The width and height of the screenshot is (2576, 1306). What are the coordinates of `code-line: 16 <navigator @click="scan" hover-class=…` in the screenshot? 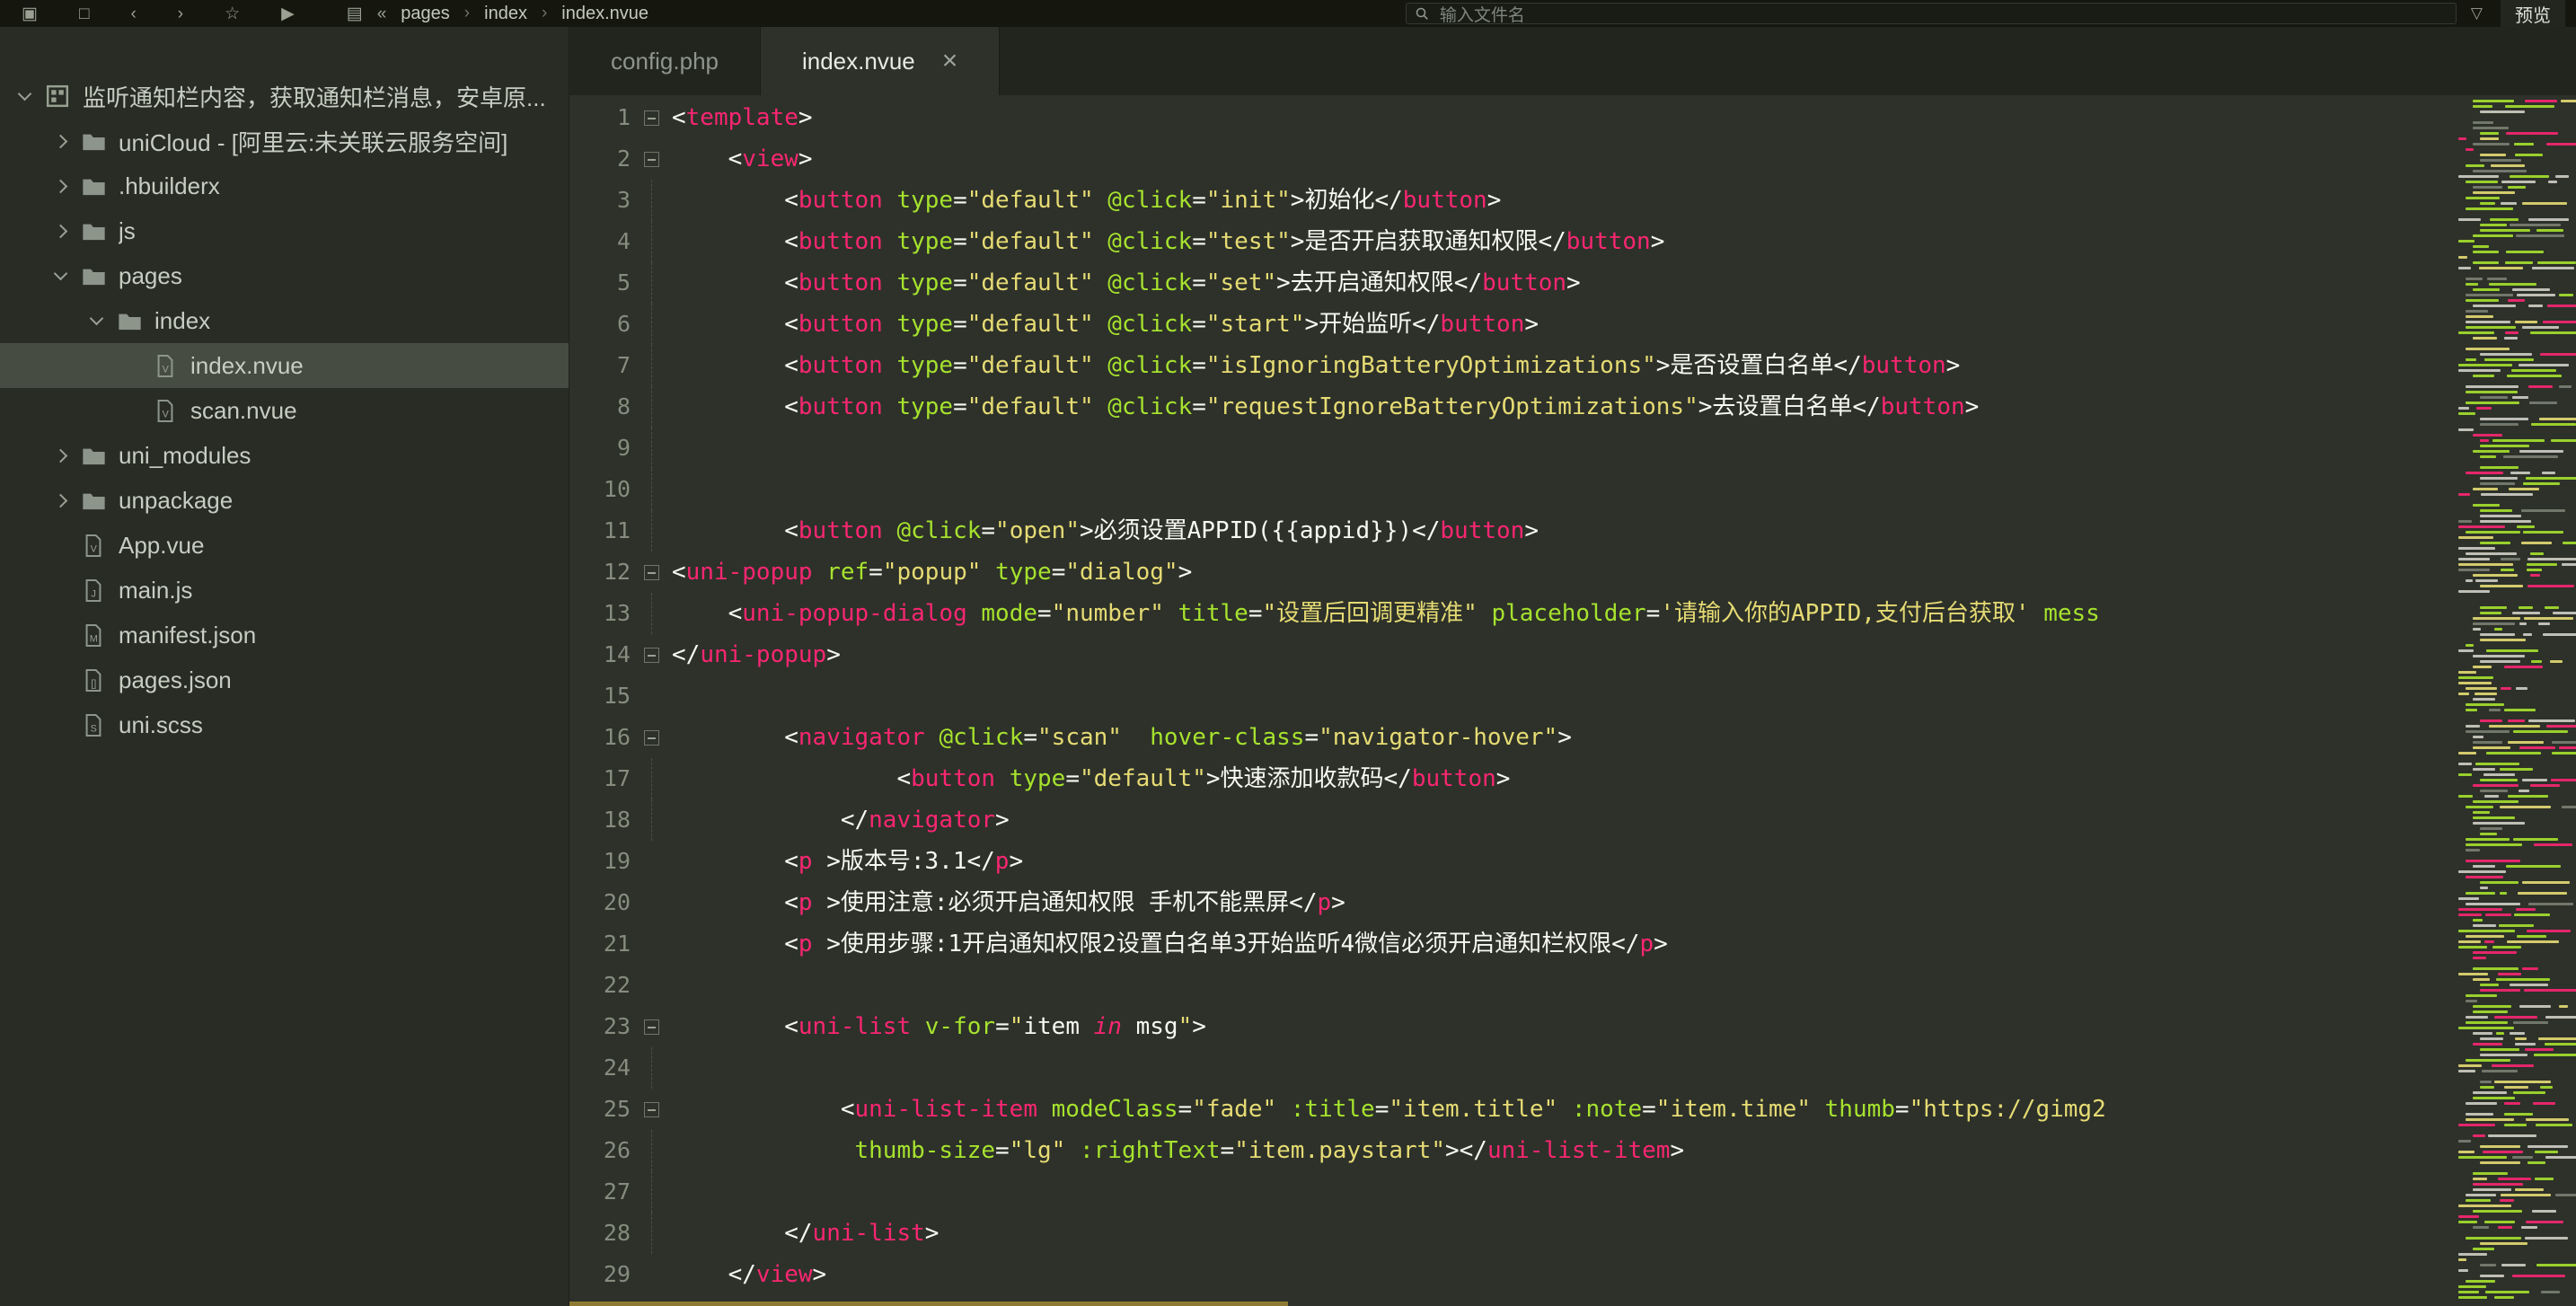 It's located at (1513, 737).